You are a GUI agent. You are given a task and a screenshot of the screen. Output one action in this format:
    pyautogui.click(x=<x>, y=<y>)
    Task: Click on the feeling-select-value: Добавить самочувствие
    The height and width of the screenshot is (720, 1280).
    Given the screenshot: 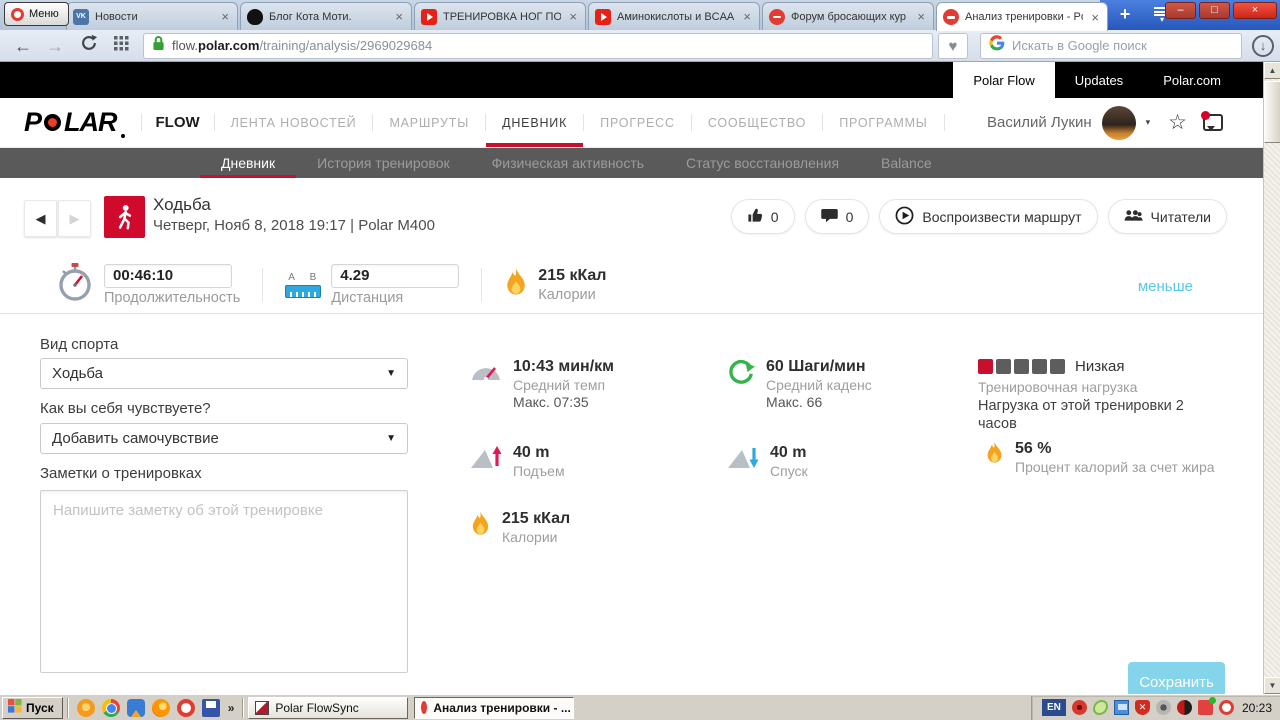 What is the action you would take?
    pyautogui.click(x=135, y=438)
    